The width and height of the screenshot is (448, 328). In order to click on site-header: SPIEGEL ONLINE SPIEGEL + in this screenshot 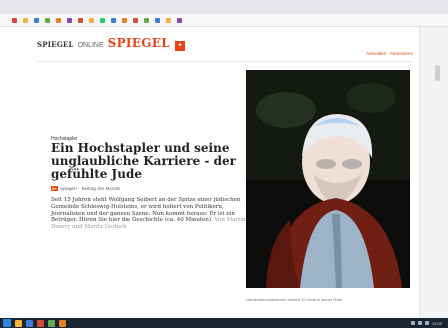, I will do `click(111, 43)`.